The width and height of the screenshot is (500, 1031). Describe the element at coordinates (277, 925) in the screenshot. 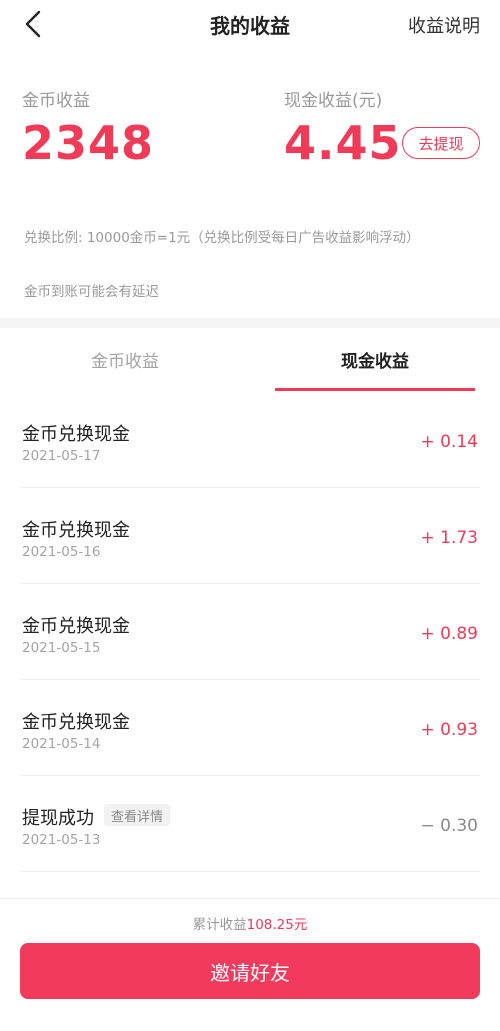

I see `total-earnings-value: 108.25元` at that location.